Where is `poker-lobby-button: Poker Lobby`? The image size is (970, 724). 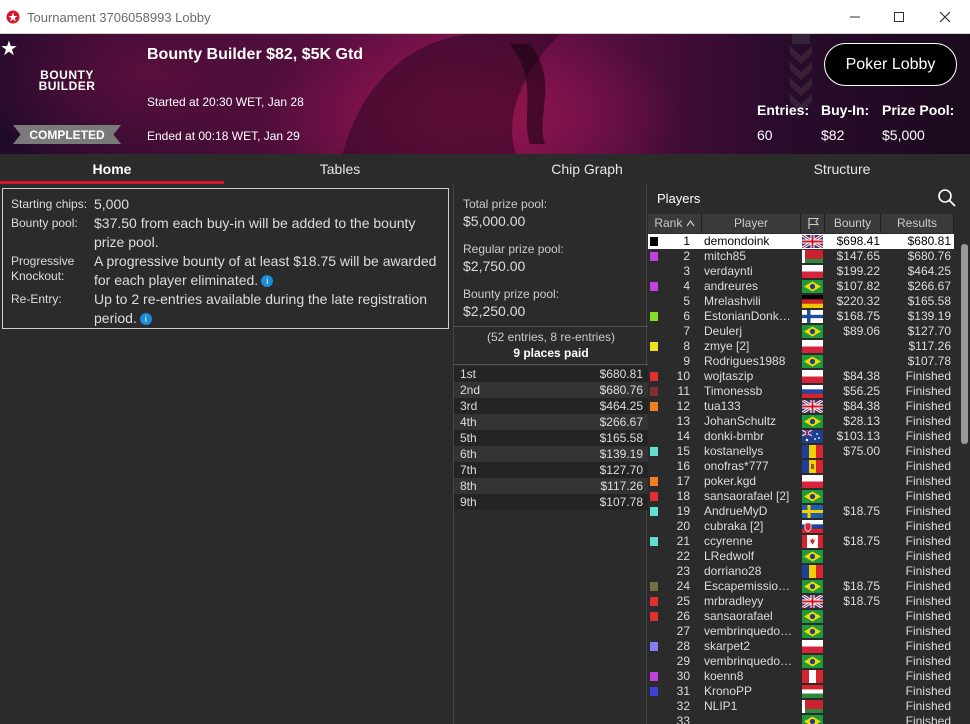
poker-lobby-button: Poker Lobby is located at coordinates (890, 64).